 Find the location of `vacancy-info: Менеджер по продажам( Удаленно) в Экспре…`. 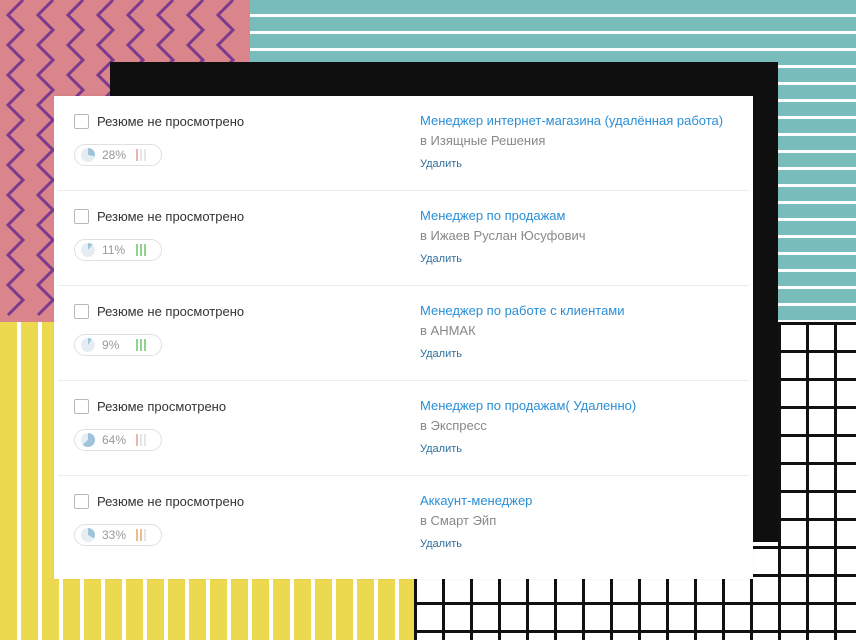

vacancy-info: Менеджер по продажам( Удаленно) в Экспре… is located at coordinates (528, 426).